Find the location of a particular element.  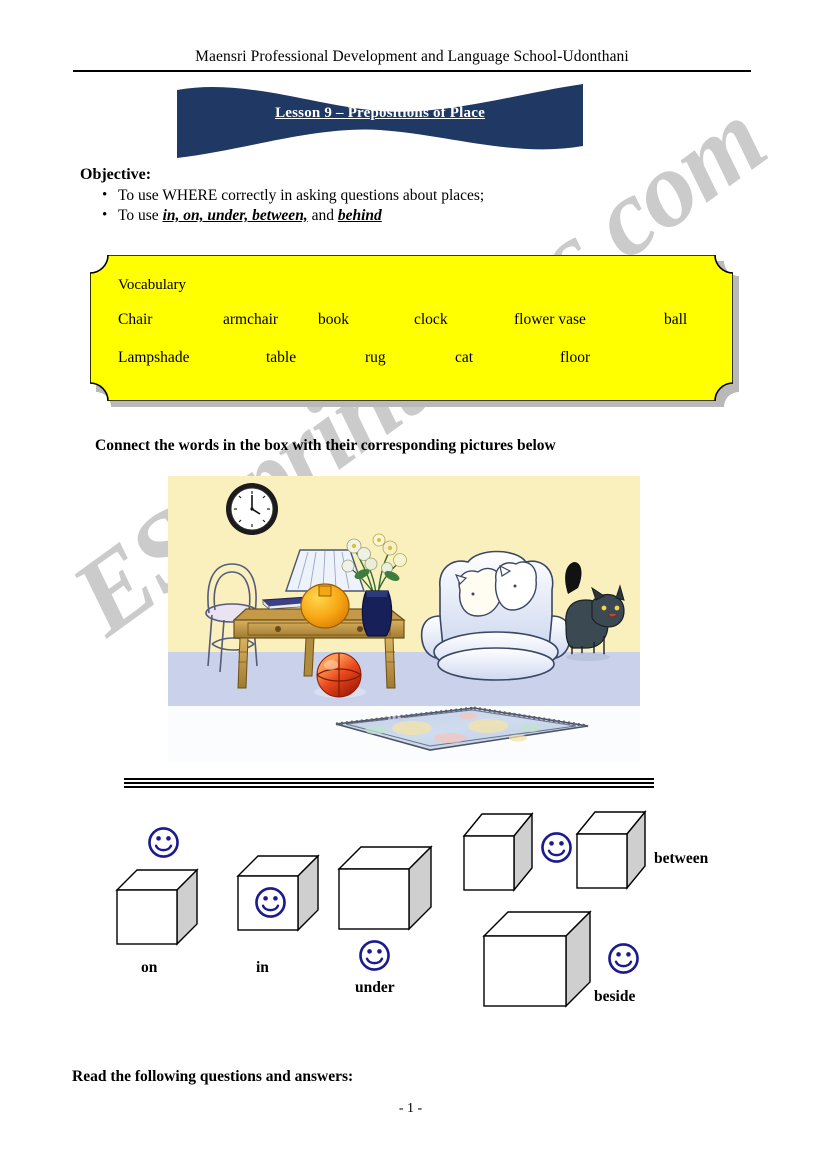

vocab-word-chair: Chair is located at coordinates (135, 319).